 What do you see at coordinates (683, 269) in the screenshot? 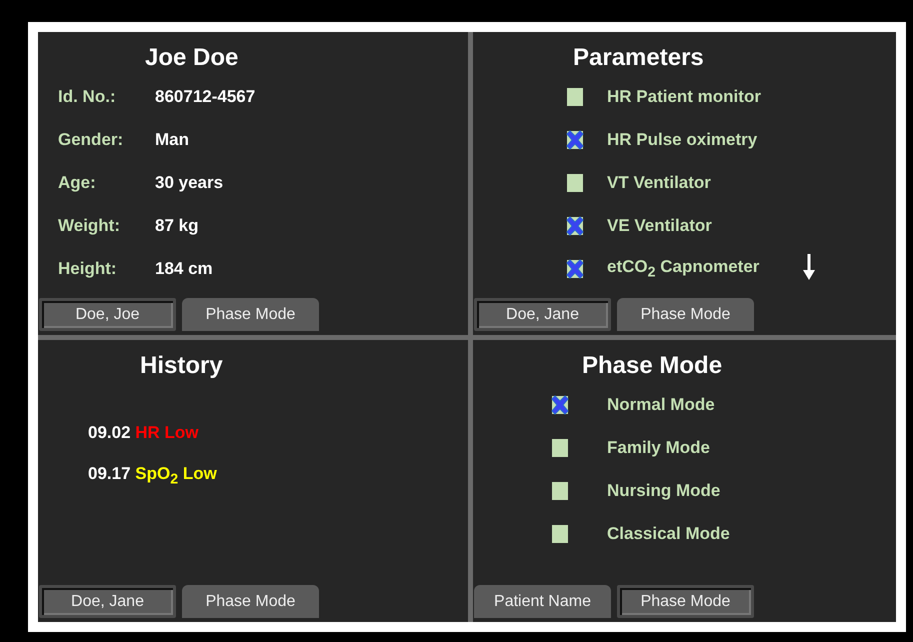
I see `option-label: etCO$_{2}$ Capnometer` at bounding box center [683, 269].